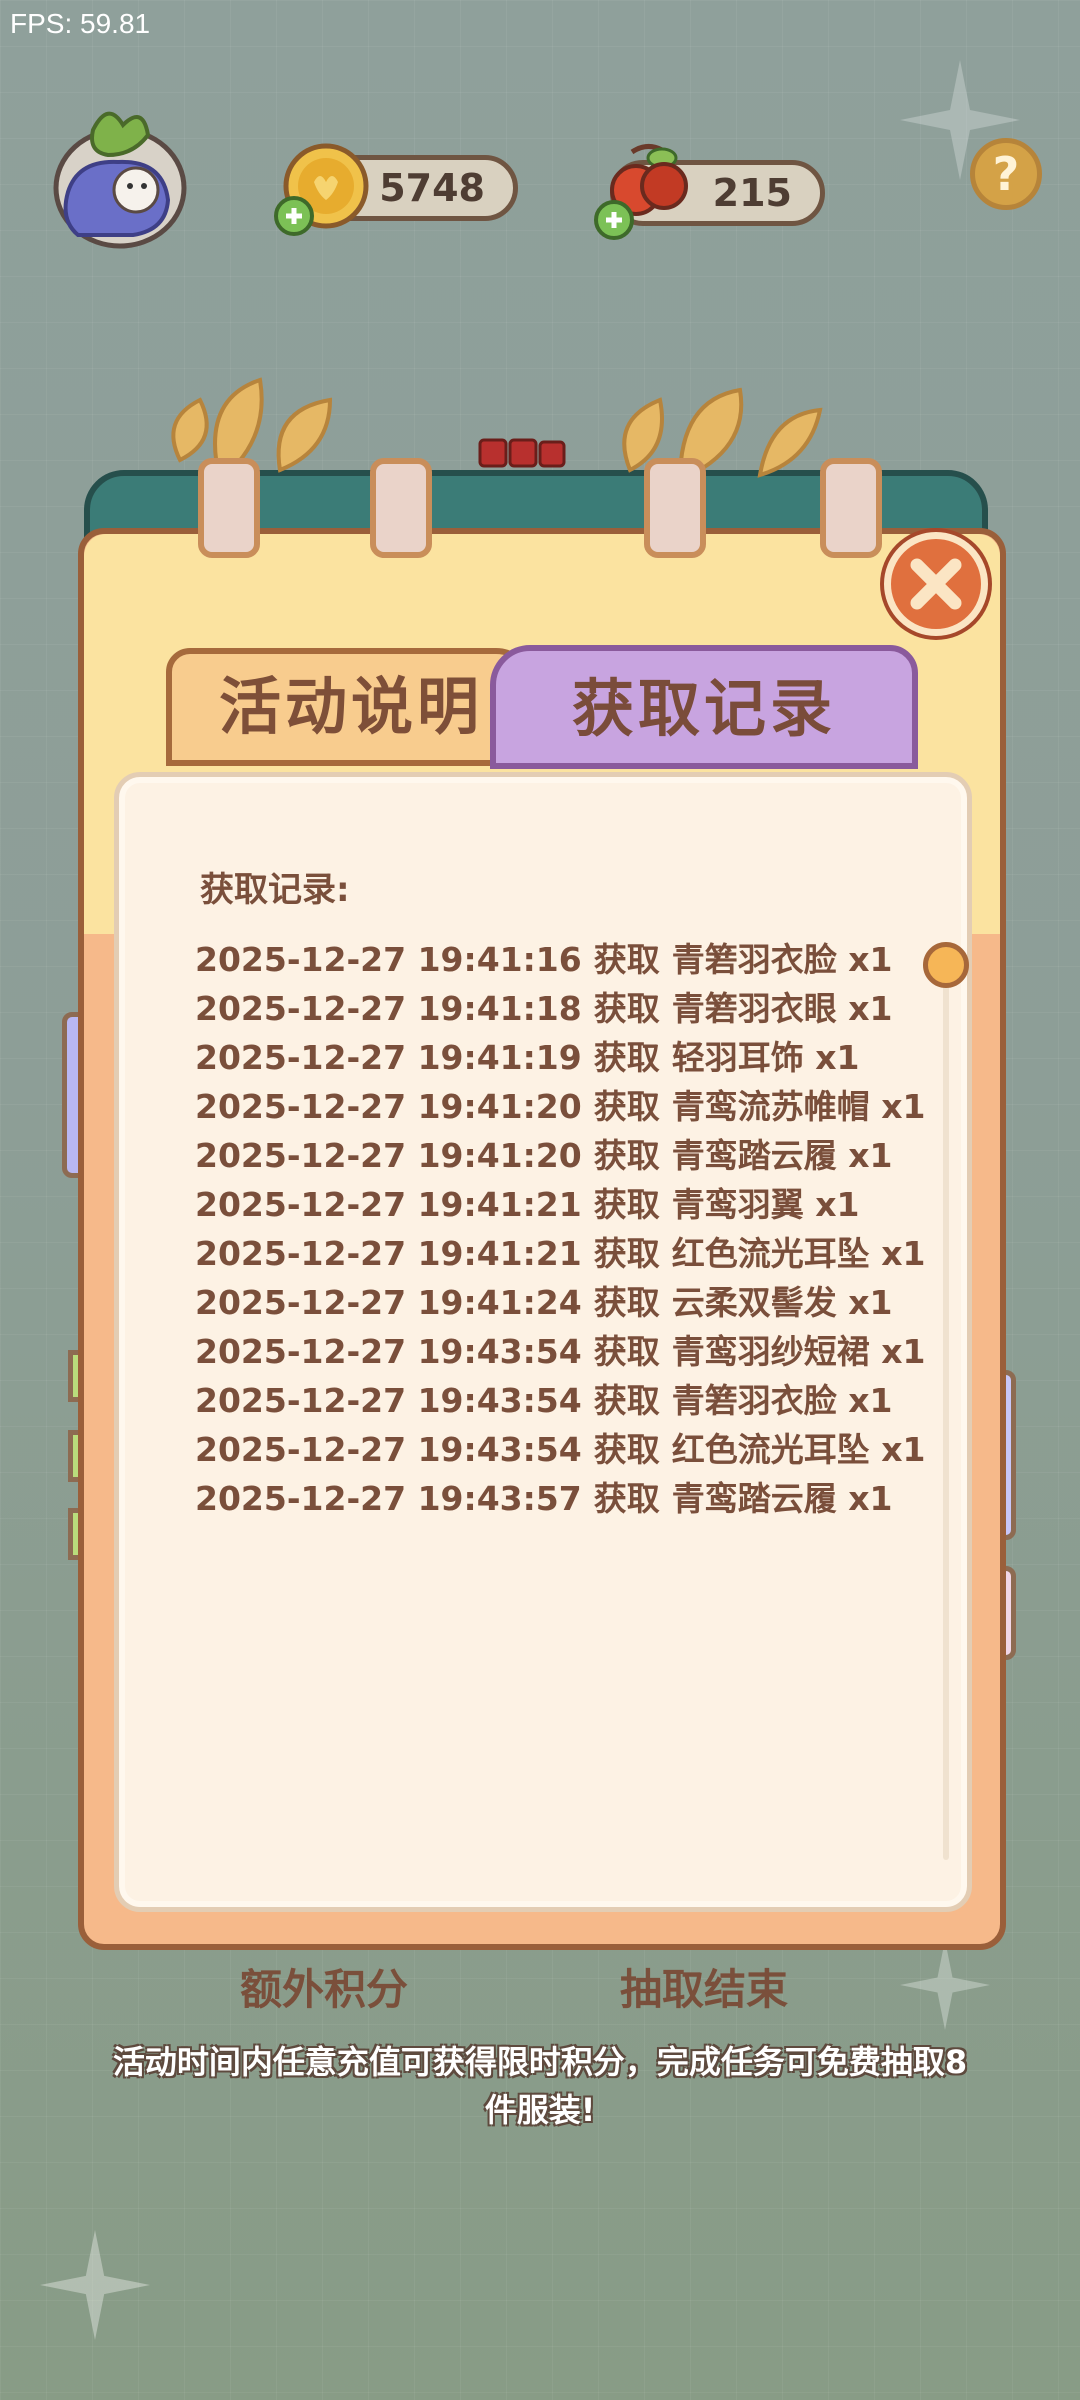 Image resolution: width=1080 pixels, height=2400 pixels. Describe the element at coordinates (388, 1008) in the screenshot. I see `record-time: 2025-12-27 19:41:18` at that location.